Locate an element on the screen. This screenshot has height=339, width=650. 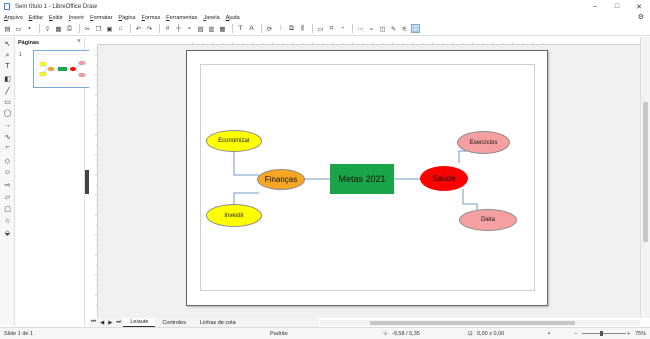
block-arrows-icon: ⇨ is located at coordinates (7, 184).